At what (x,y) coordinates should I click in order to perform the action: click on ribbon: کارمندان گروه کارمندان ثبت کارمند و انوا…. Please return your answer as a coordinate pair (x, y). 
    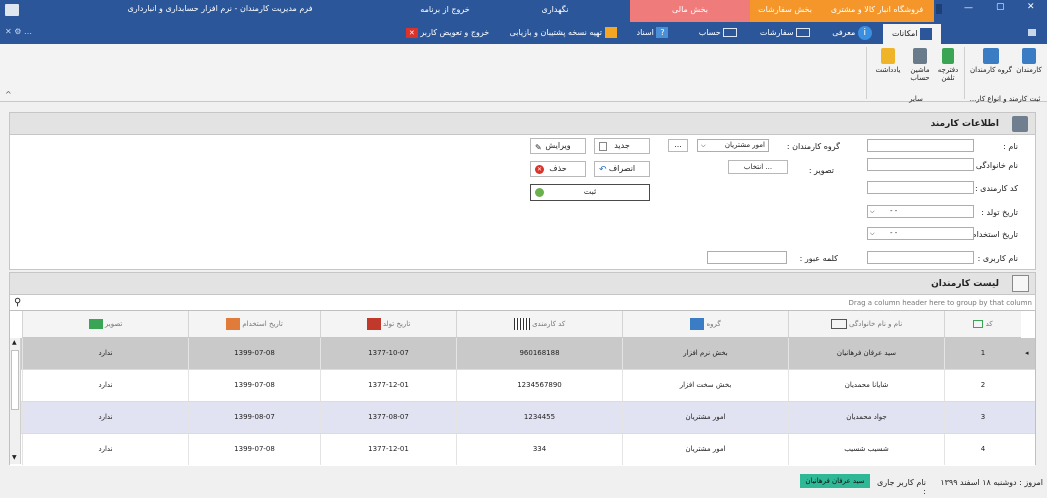
    Looking at the image, I should click on (523, 73).